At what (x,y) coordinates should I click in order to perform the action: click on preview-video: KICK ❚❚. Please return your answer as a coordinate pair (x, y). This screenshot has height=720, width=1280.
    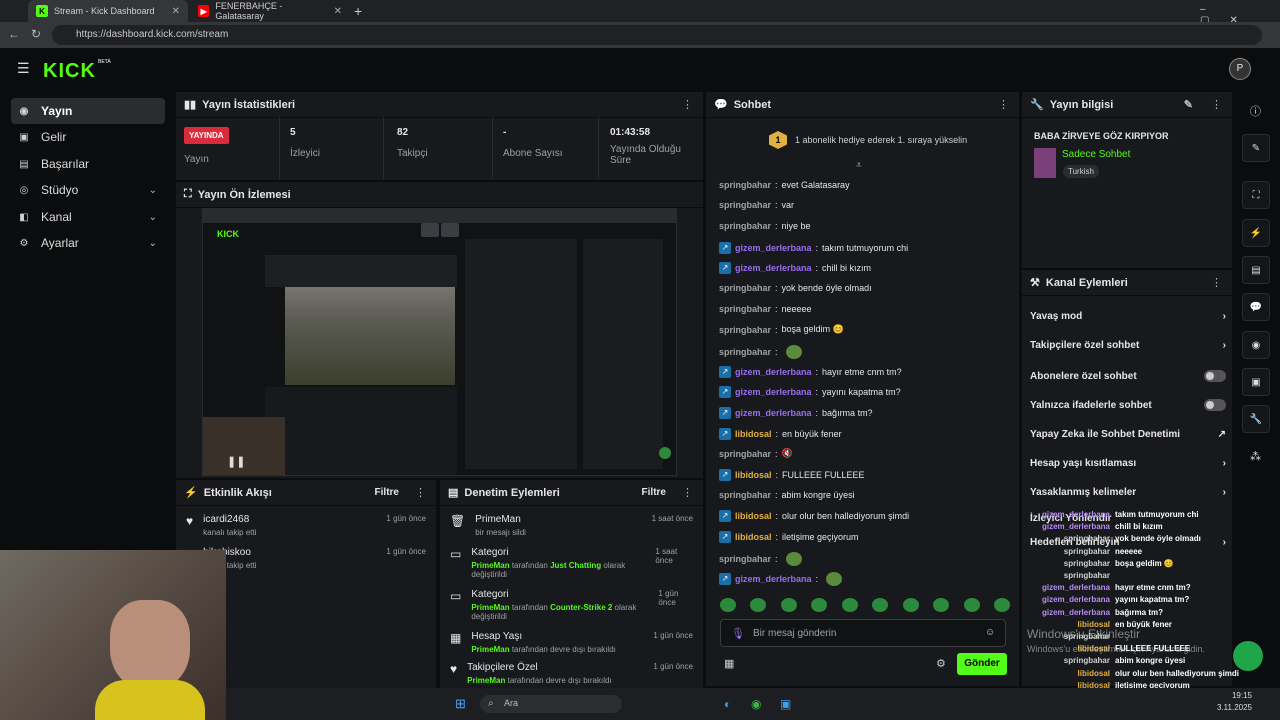
    Looking at the image, I should click on (439, 342).